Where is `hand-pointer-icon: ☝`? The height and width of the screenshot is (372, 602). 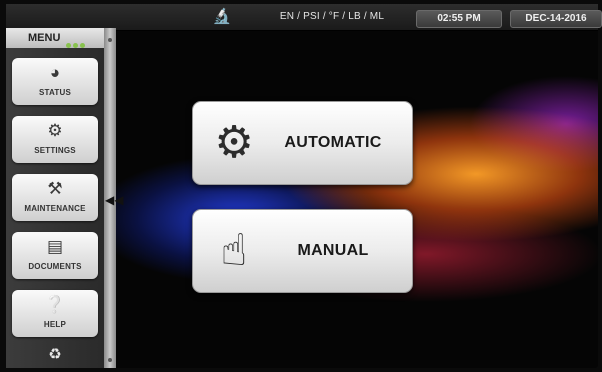 hand-pointer-icon: ☝ is located at coordinates (234, 250).